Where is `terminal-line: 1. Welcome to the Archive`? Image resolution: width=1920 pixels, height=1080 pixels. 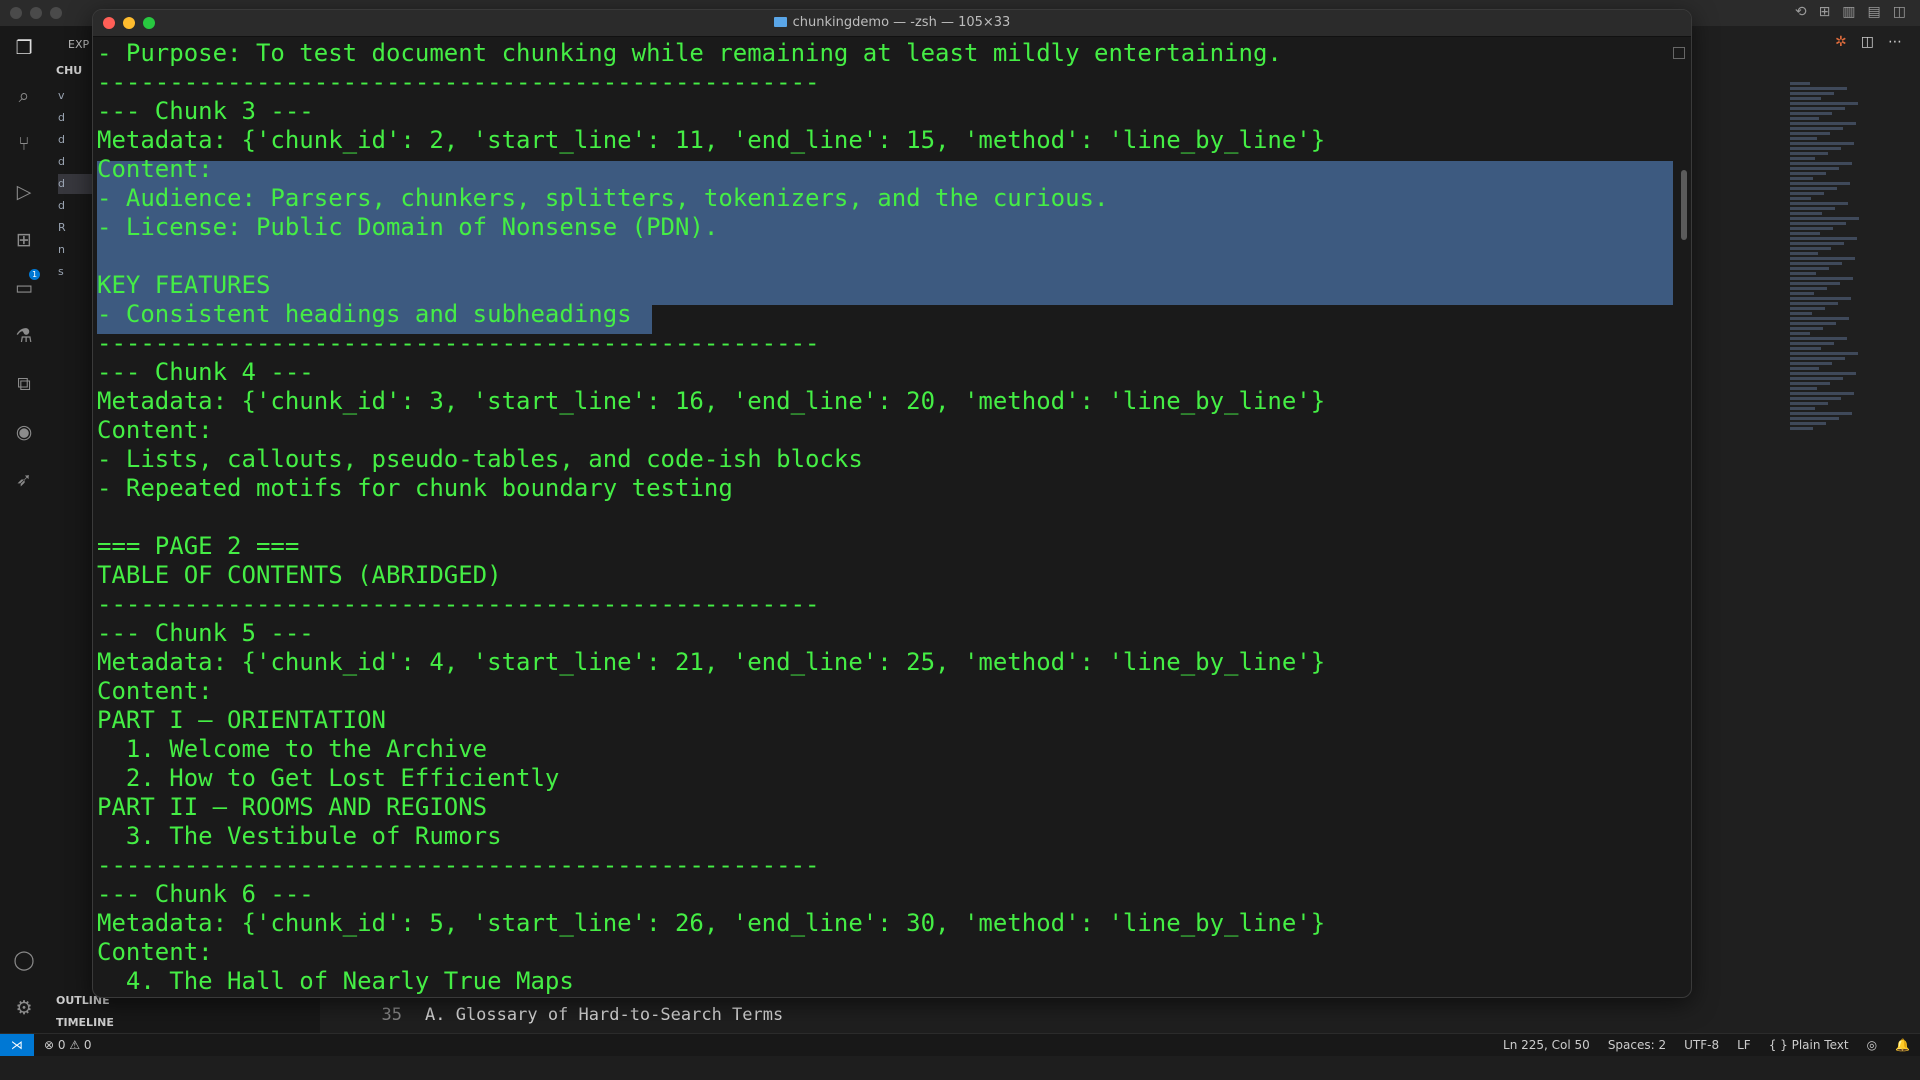
terminal-line: 1. Welcome to the Archive is located at coordinates (292, 749).